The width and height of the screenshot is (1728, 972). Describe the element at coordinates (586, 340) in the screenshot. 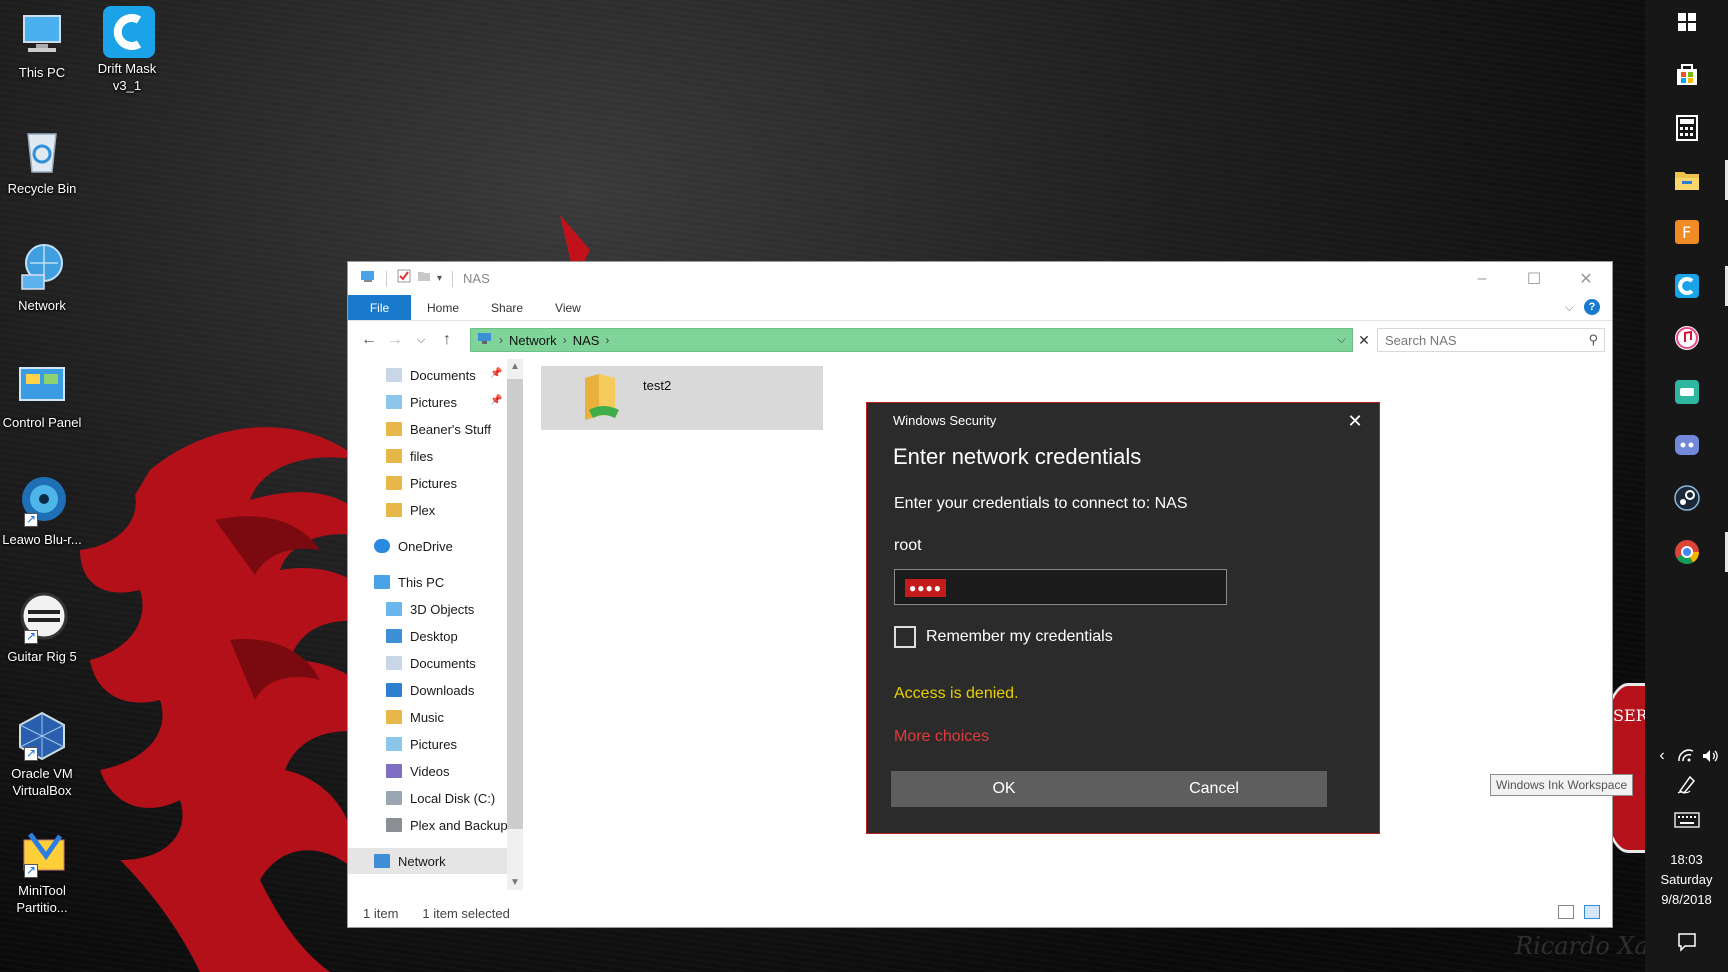

I see `breadcrumb-nas: NAS` at that location.